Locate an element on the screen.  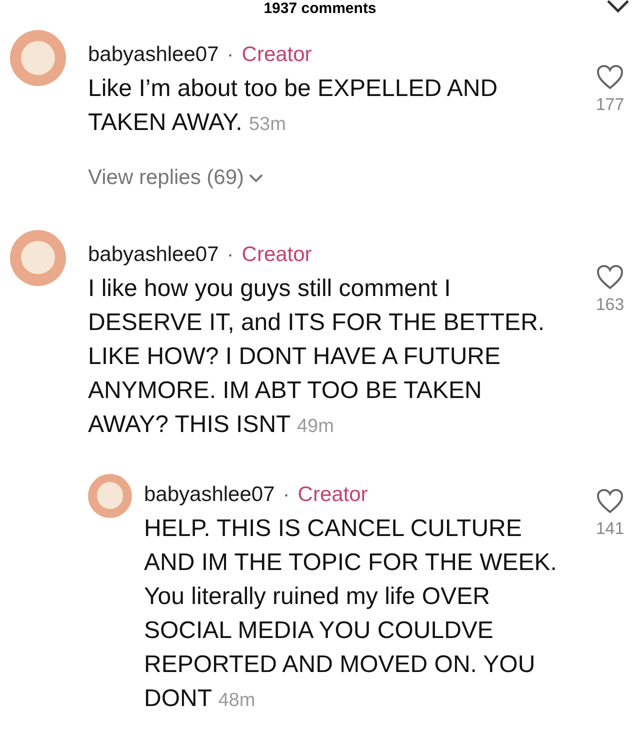
comment-text: Like I’m about too be EXPELLED AND TAKEN AWAY. 53m is located at coordinates (293, 106).